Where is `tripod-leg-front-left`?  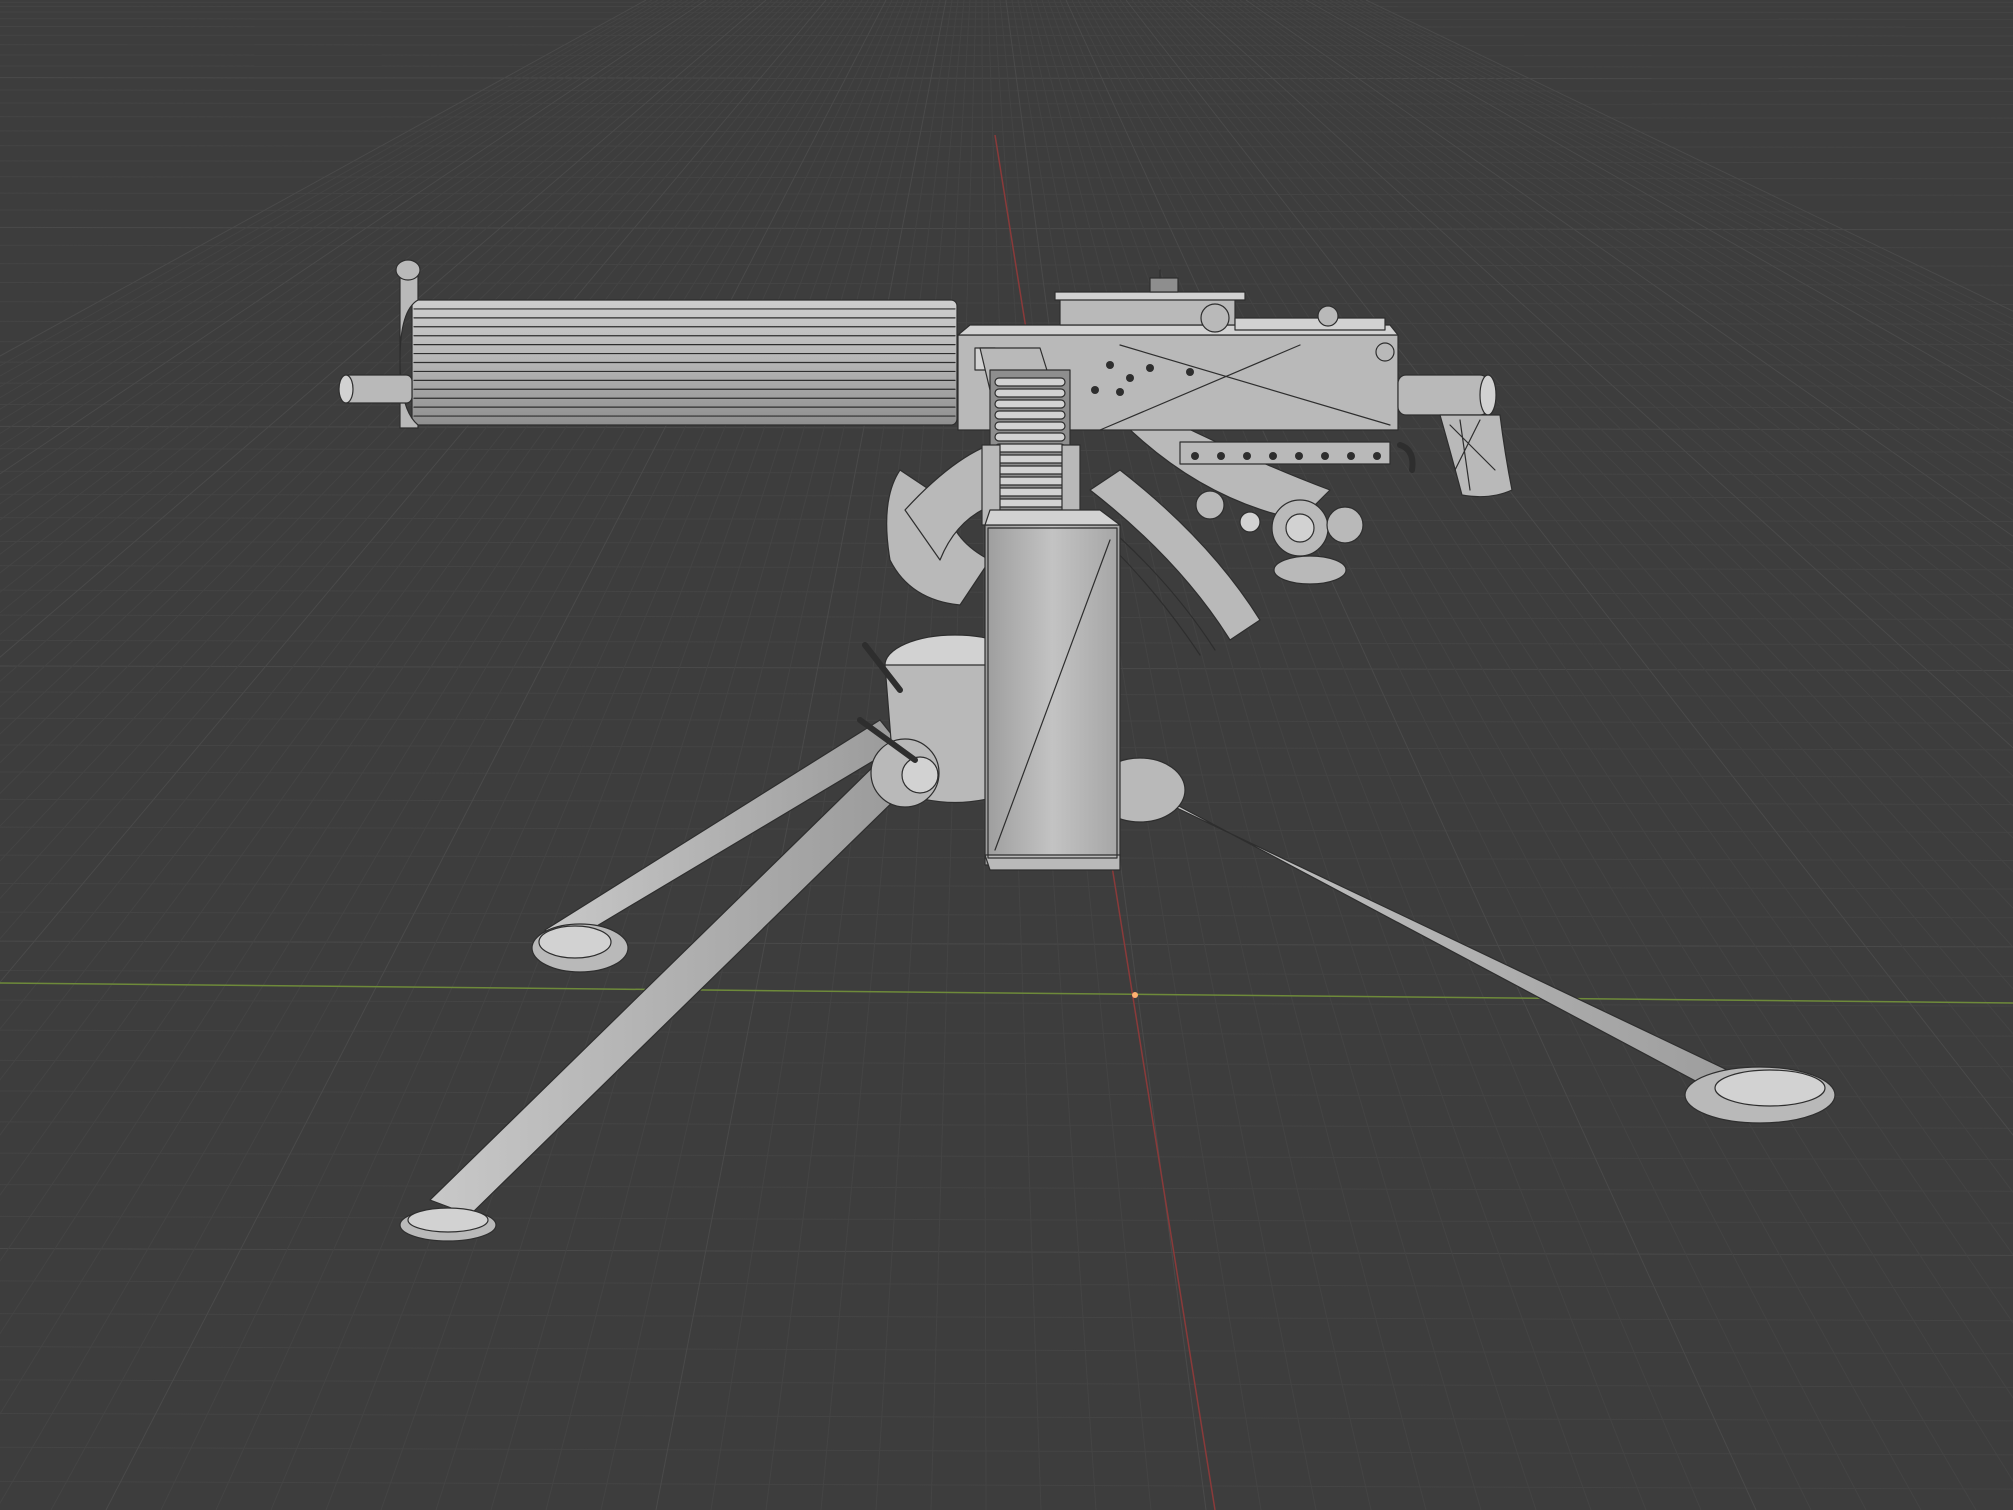
tripod-leg-front-left is located at coordinates (655, 1000).